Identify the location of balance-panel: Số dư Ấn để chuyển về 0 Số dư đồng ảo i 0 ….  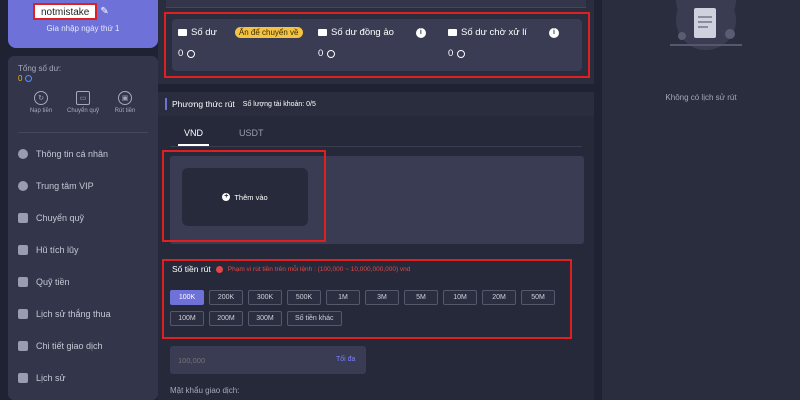
(377, 45).